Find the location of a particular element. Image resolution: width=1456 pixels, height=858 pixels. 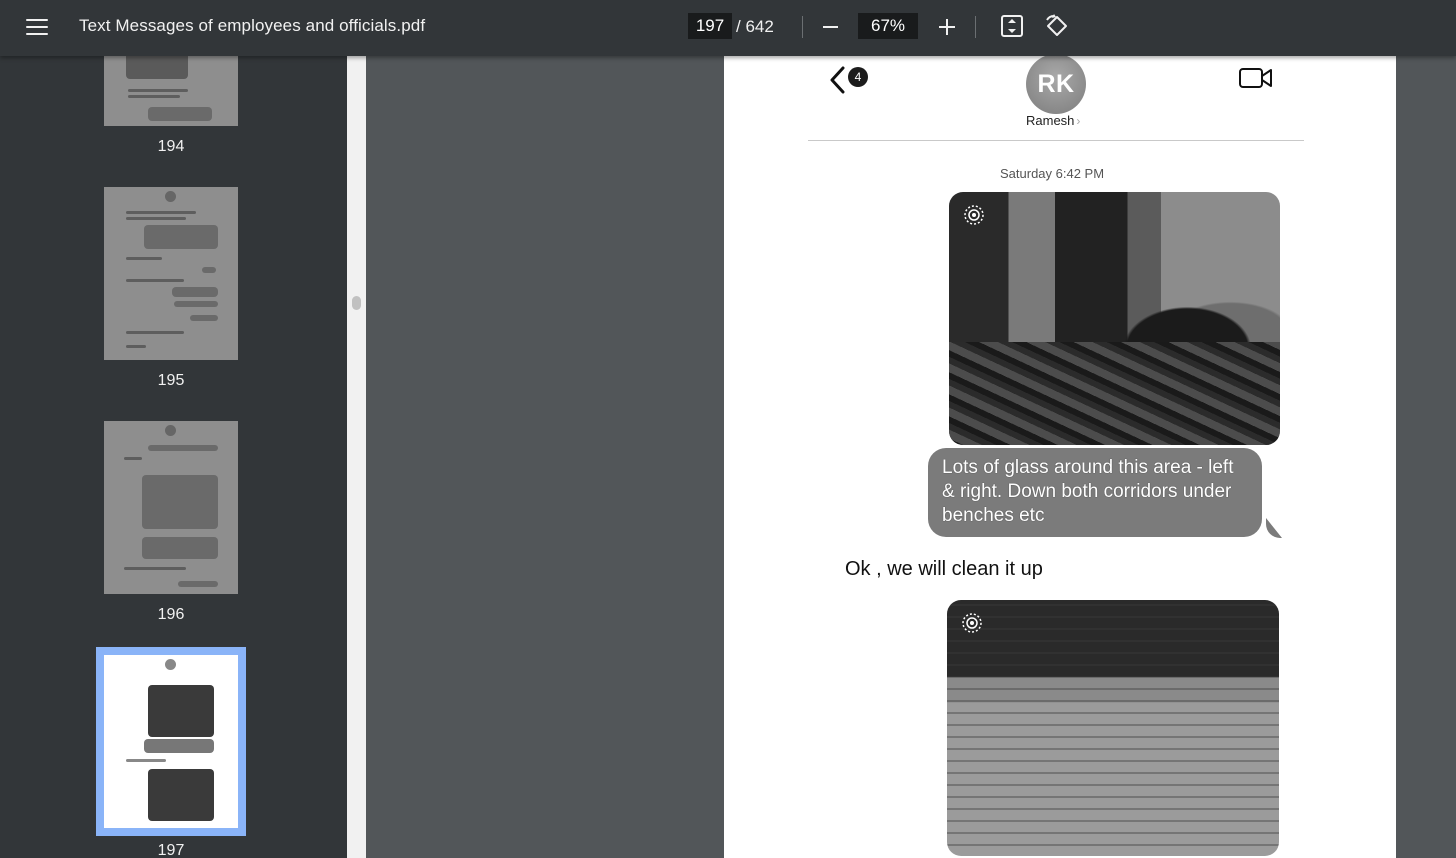

video-camera-icon is located at coordinates (1256, 80).